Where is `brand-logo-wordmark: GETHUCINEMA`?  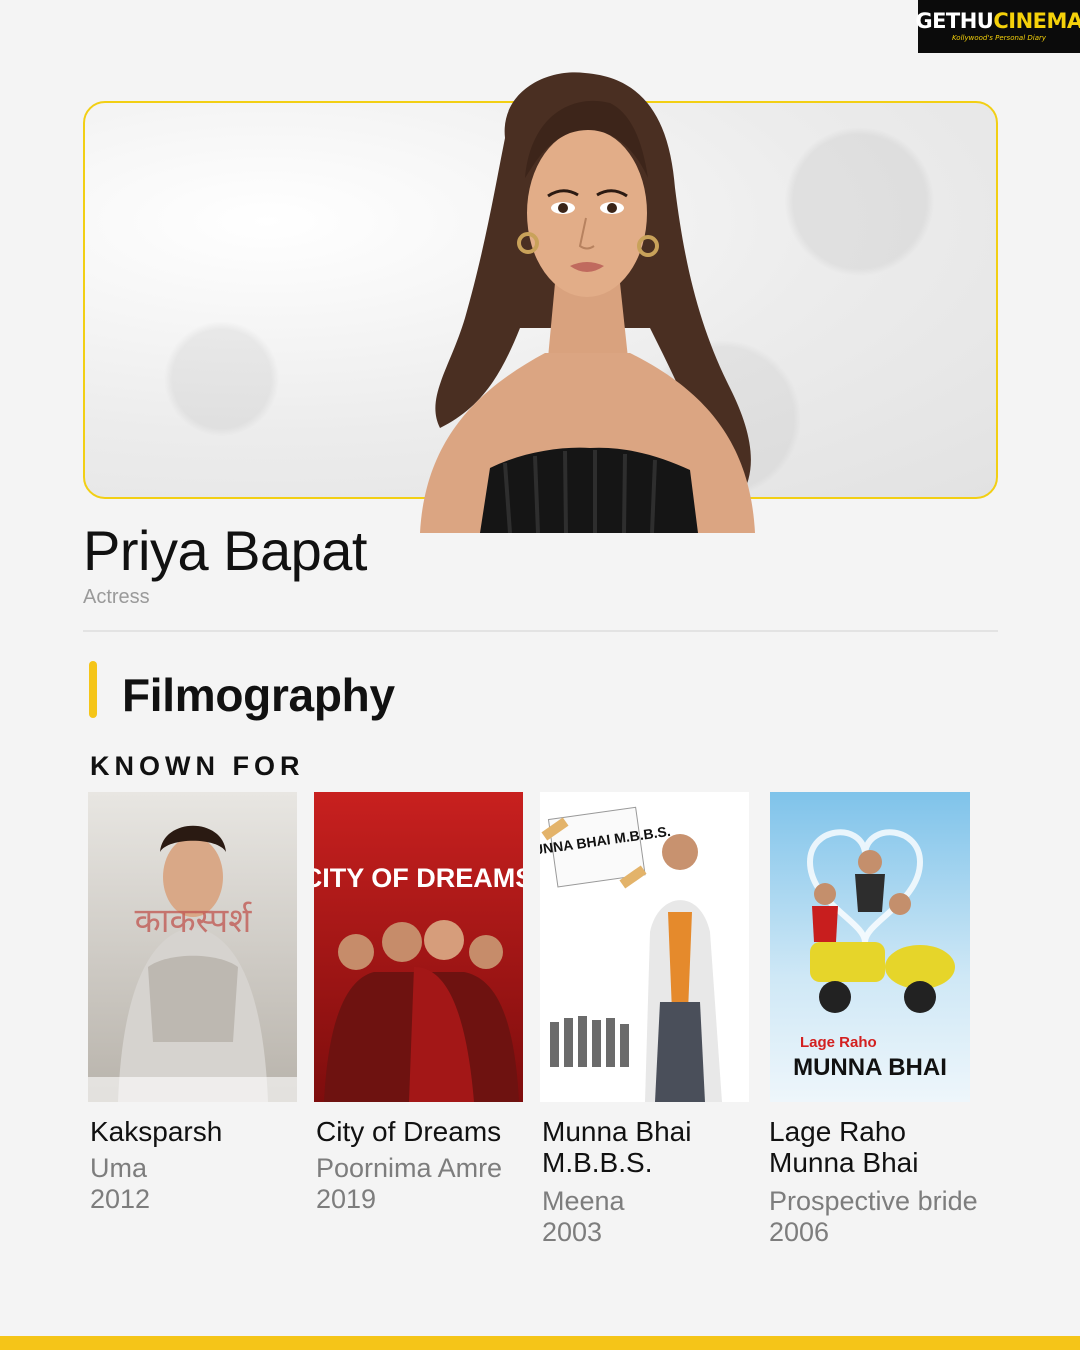 brand-logo-wordmark: GETHUCINEMA is located at coordinates (997, 21).